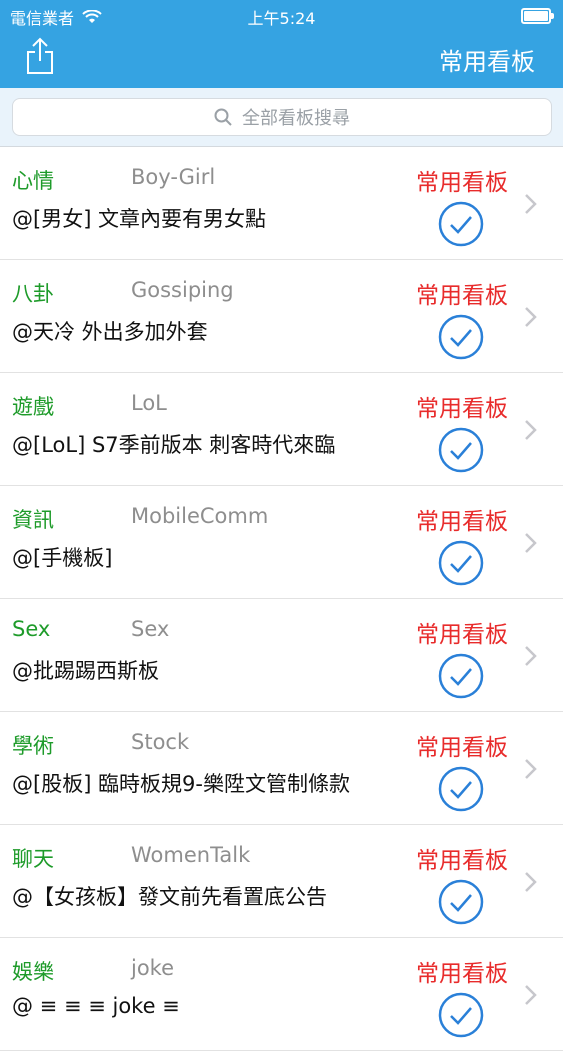 The image size is (563, 1051). Describe the element at coordinates (33, 972) in the screenshot. I see `board-category: 娛樂` at that location.